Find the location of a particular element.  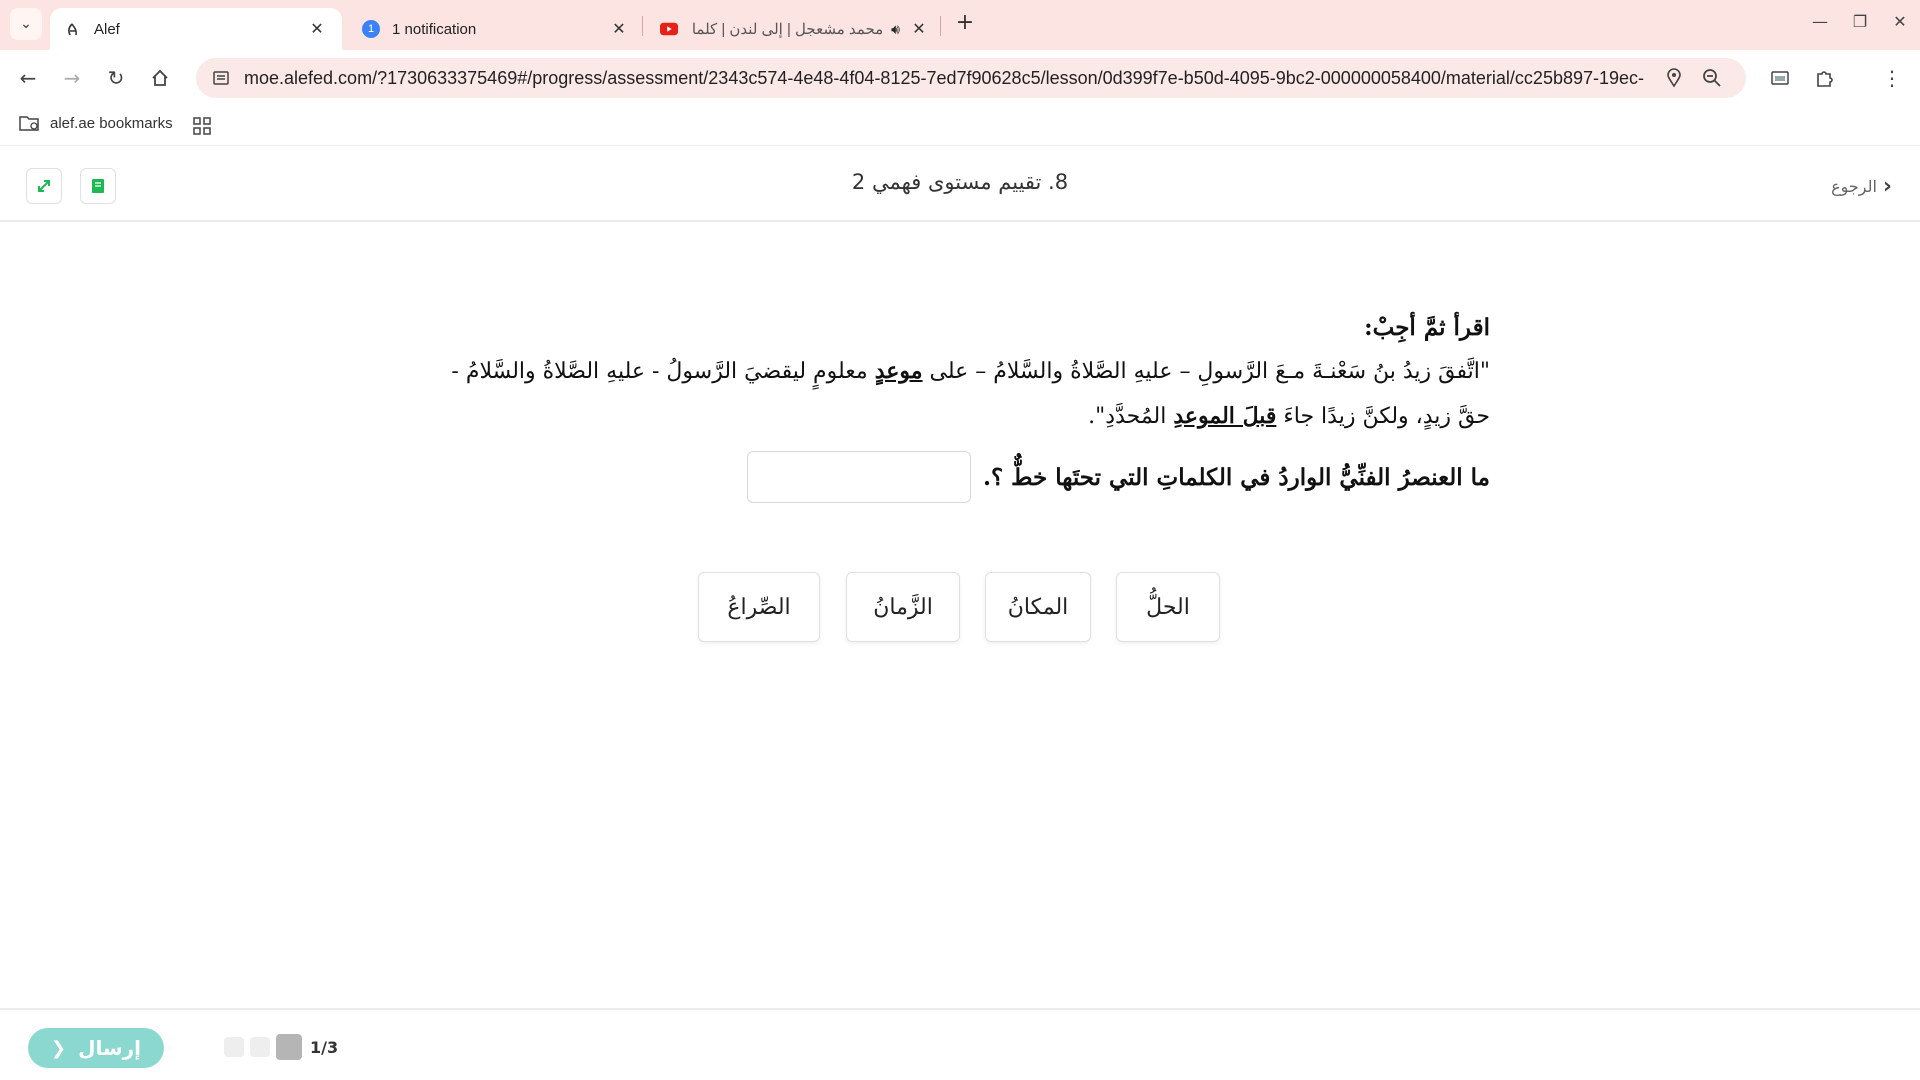

minimize-icon: — is located at coordinates (1820, 21).